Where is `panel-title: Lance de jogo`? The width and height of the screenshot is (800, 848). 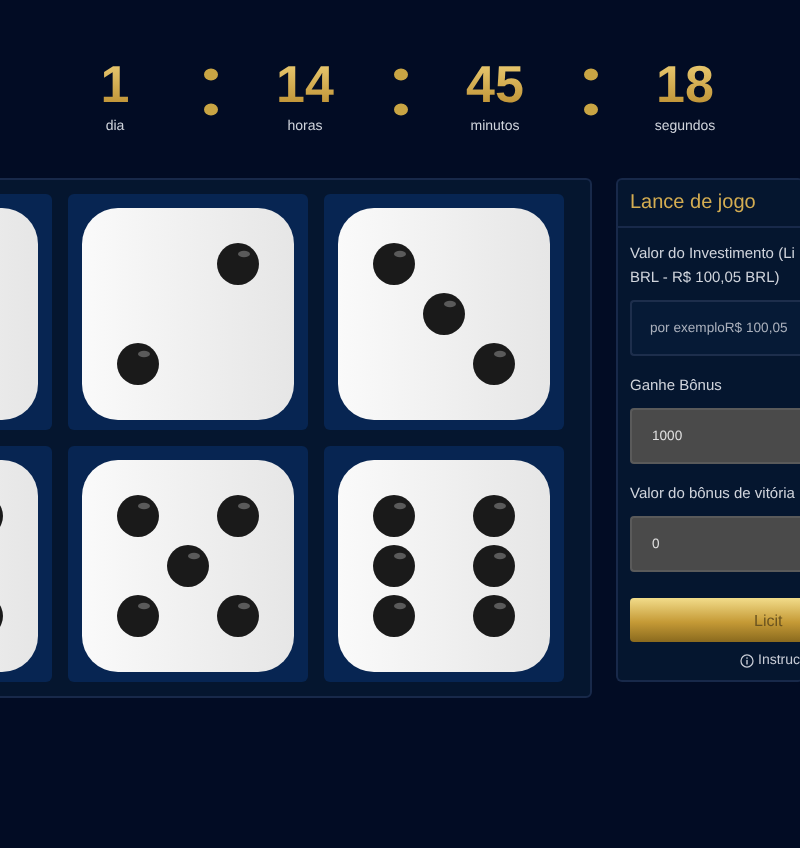 panel-title: Lance de jogo is located at coordinates (709, 204).